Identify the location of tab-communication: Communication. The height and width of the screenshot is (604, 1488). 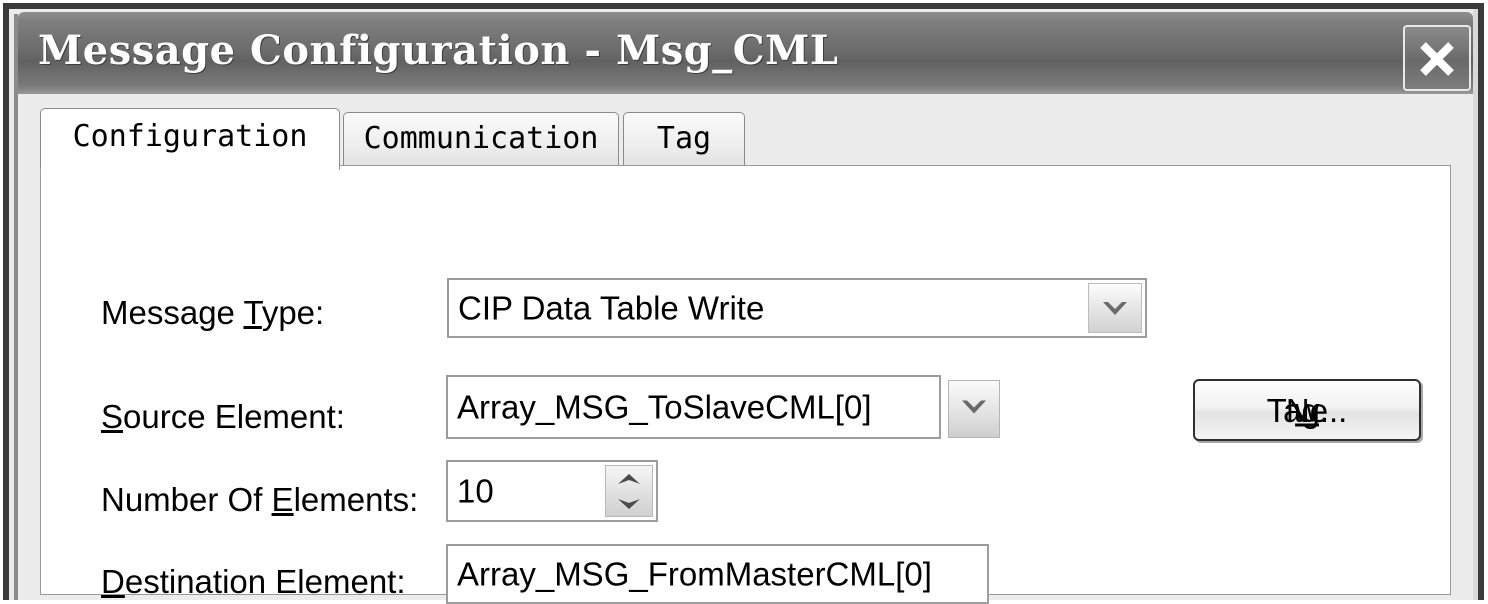
(481, 139).